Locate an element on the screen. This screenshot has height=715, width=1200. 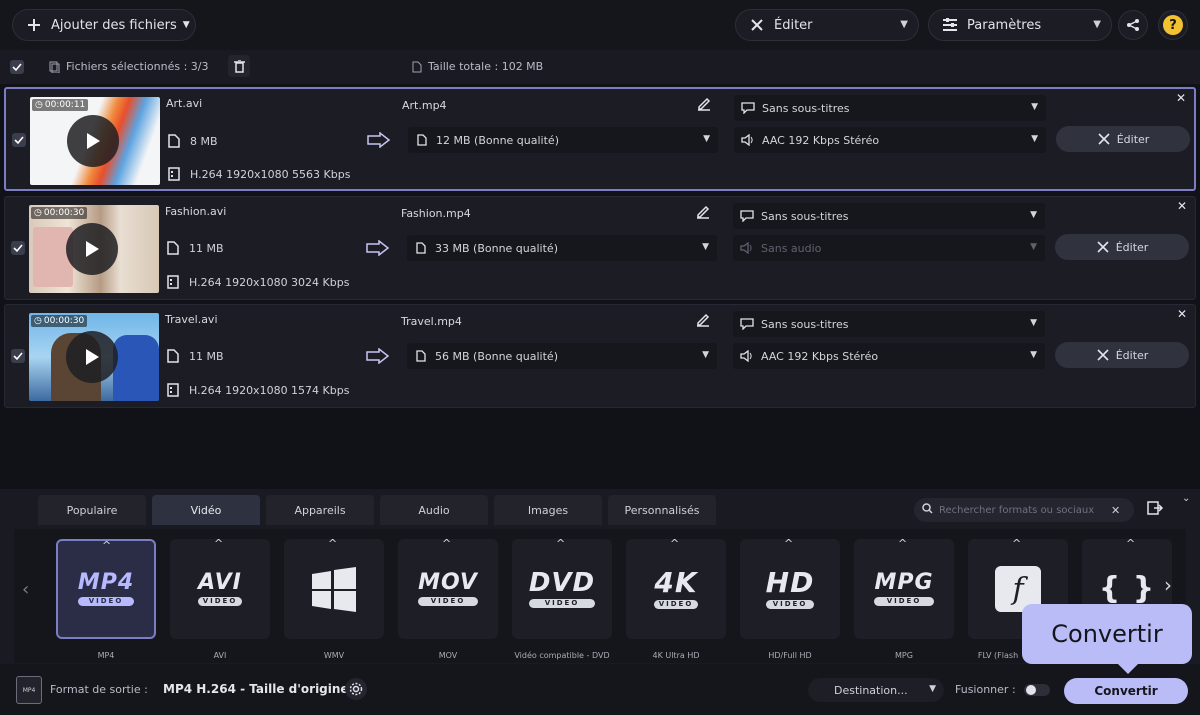
edit-dropdown: Éditer ▼ is located at coordinates (827, 25).